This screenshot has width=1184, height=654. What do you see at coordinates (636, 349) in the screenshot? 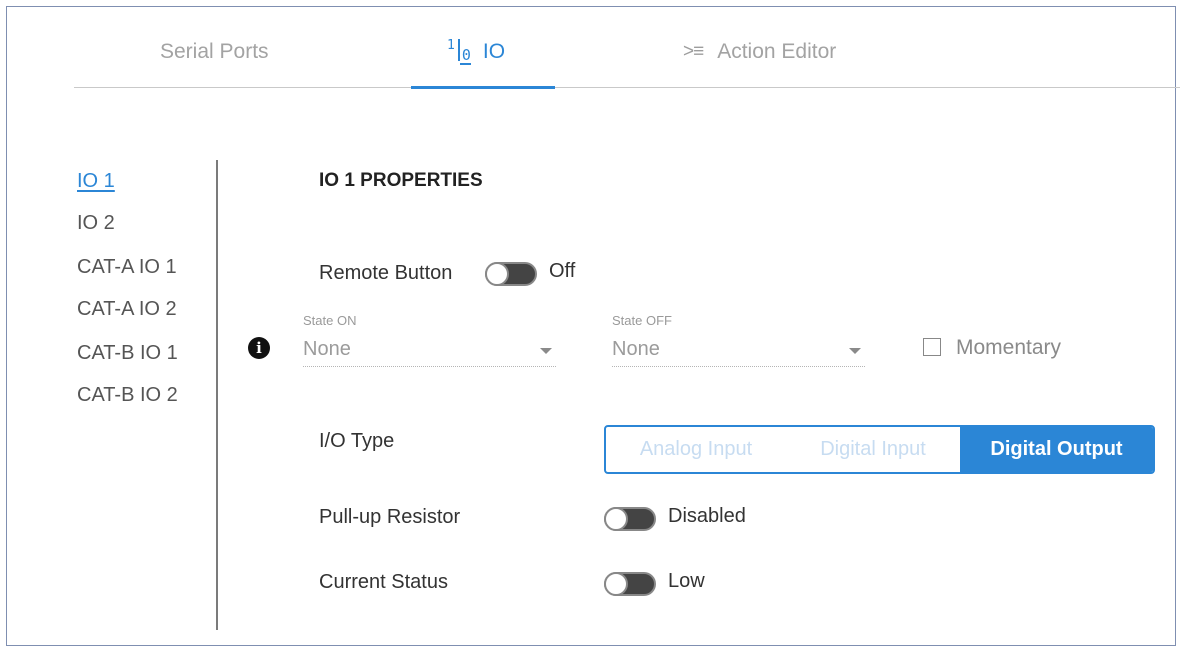
I see `state-off-value: None` at bounding box center [636, 349].